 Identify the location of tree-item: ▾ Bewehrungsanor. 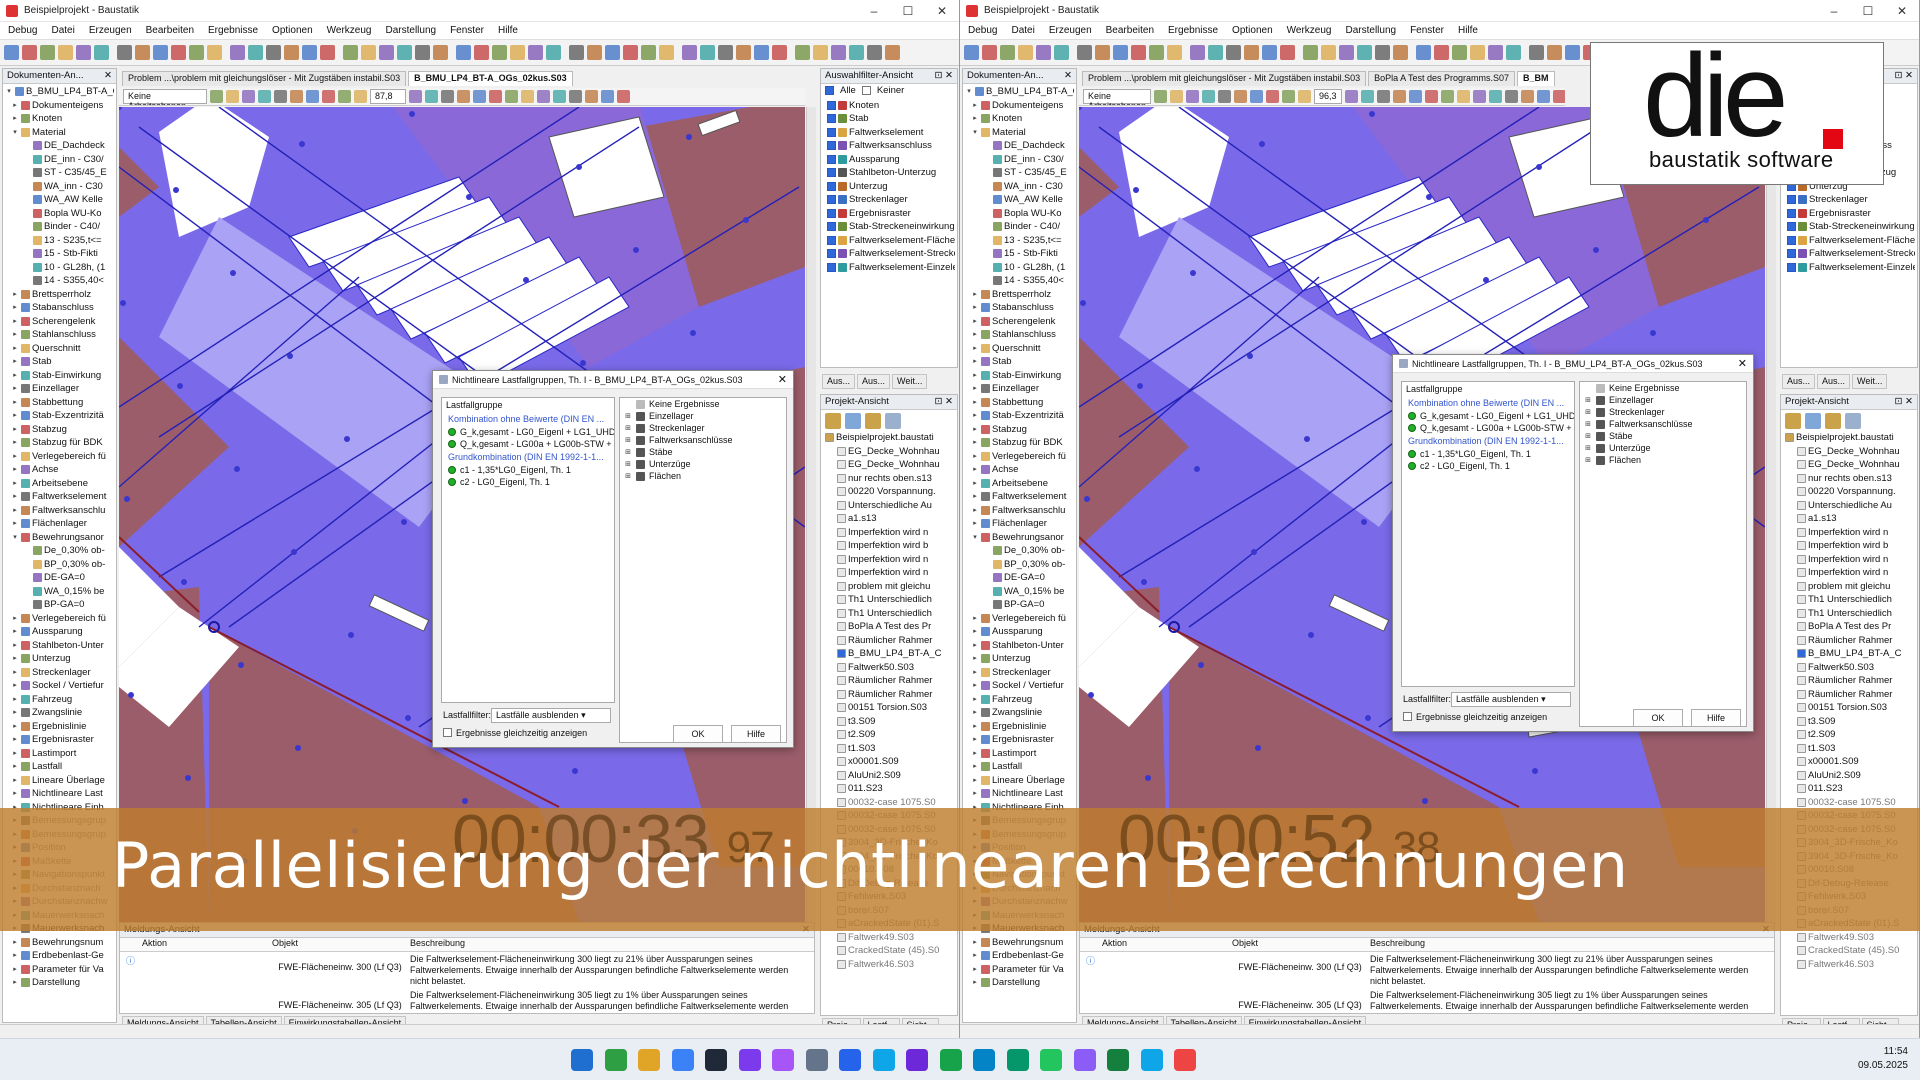
(1019, 538).